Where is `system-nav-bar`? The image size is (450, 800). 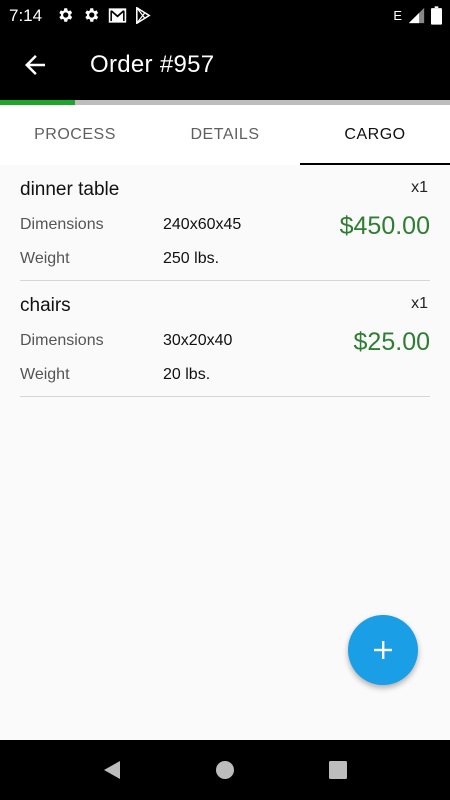 system-nav-bar is located at coordinates (225, 770).